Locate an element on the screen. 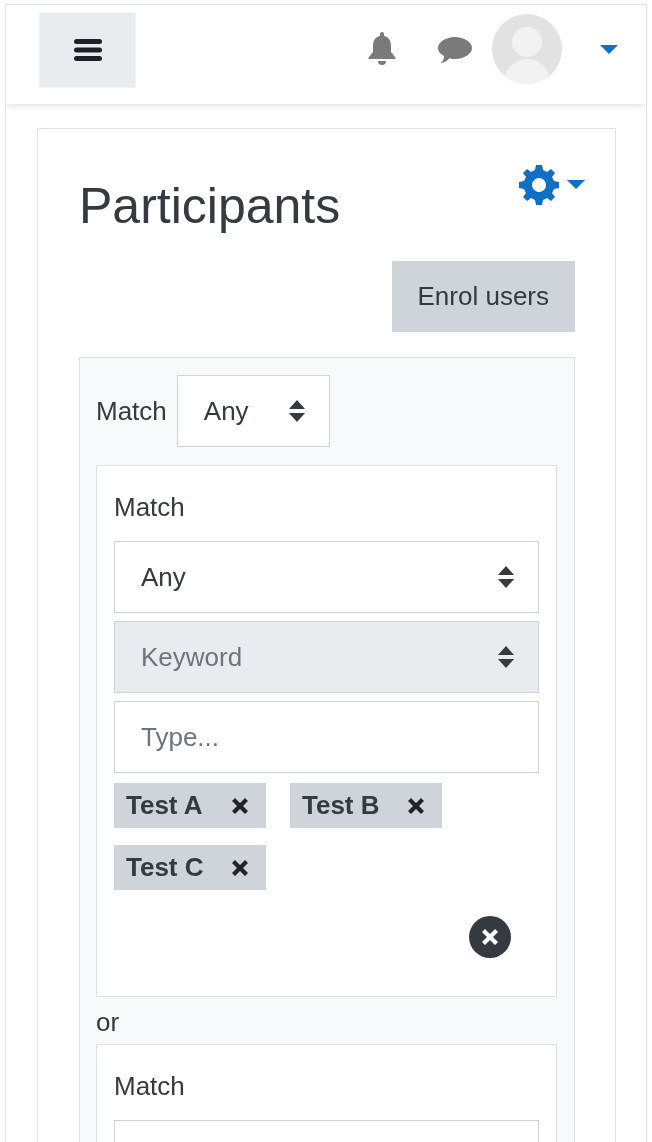 This screenshot has height=1142, width=652. settings-icon is located at coordinates (539, 185).